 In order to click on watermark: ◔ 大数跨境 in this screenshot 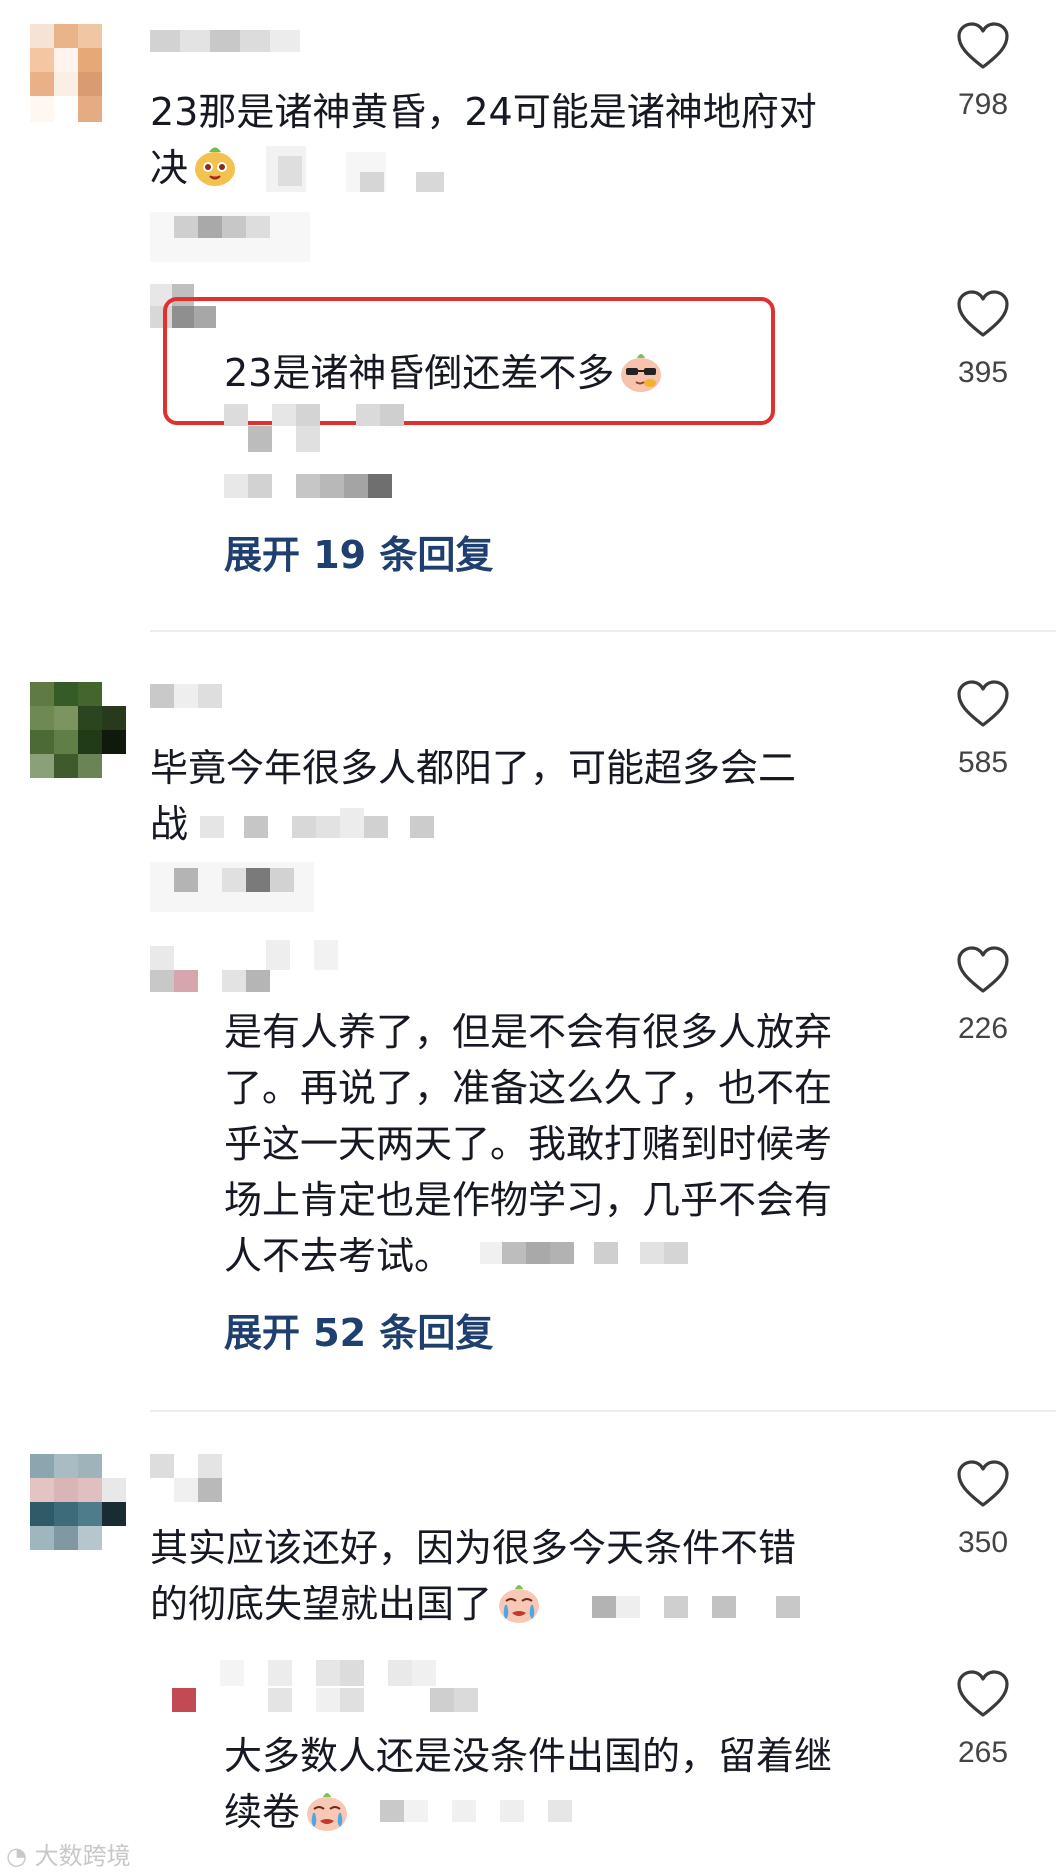, I will do `click(68, 1853)`.